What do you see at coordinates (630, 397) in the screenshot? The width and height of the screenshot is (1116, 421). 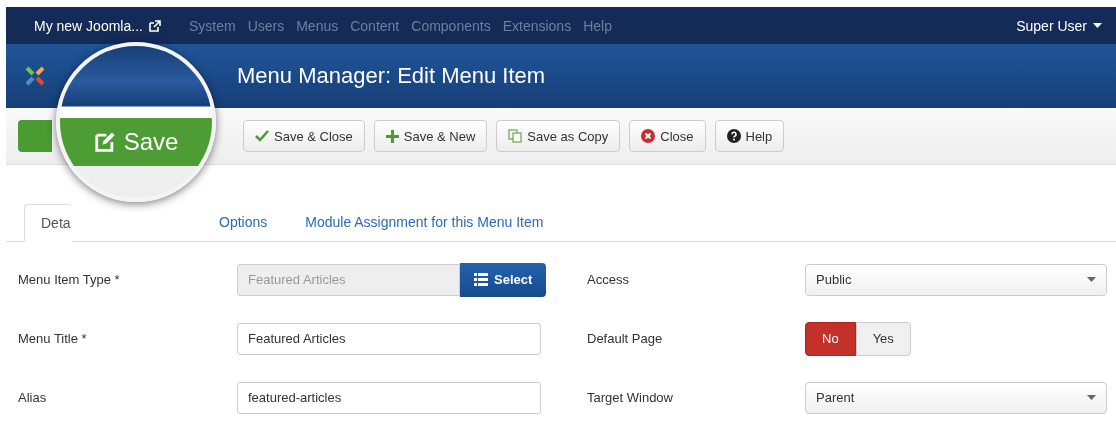 I see `field-label: Target Window` at bounding box center [630, 397].